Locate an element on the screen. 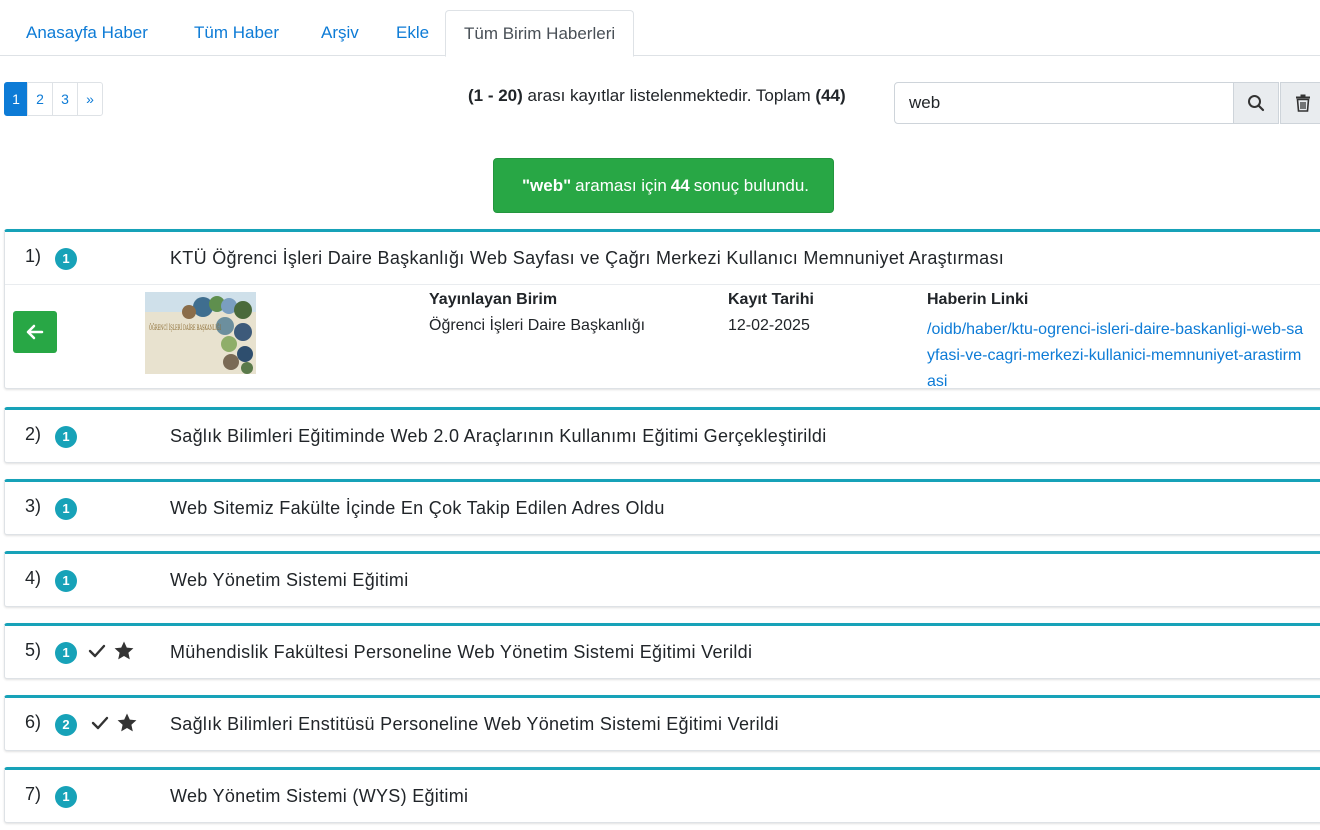  item-title: Web Yönetim Sistemi Eğitimi is located at coordinates (289, 580).